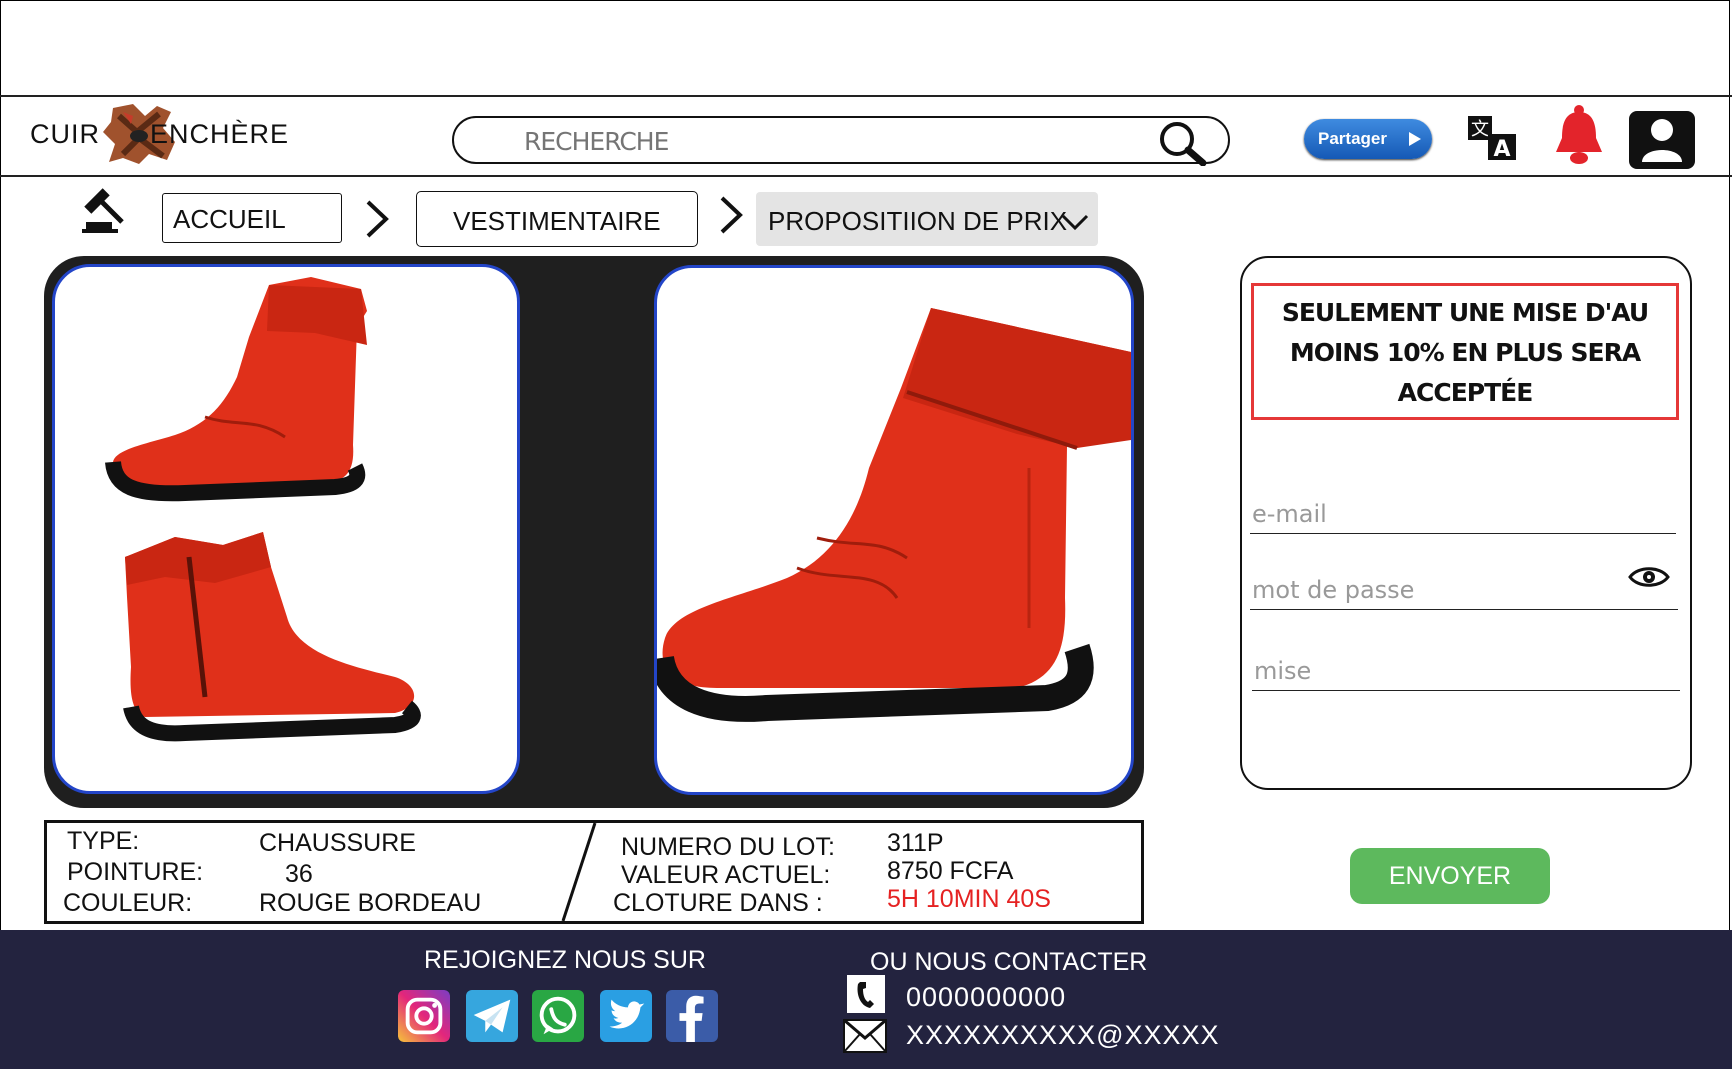 The image size is (1732, 1069). Describe the element at coordinates (1466, 671) in the screenshot. I see `bid-amount-field` at that location.